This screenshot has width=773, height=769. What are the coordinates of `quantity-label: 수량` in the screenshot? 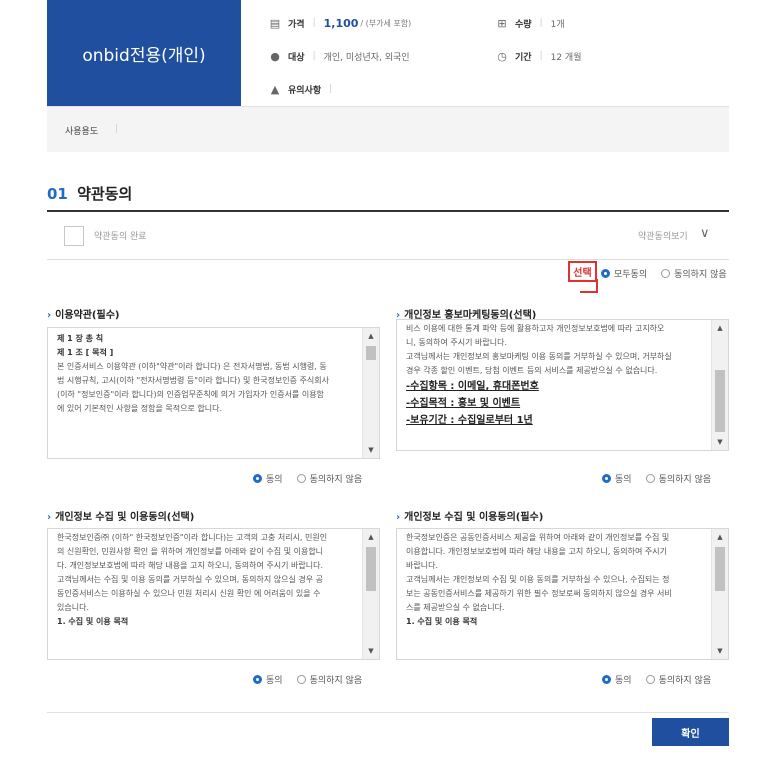 It's located at (523, 24).